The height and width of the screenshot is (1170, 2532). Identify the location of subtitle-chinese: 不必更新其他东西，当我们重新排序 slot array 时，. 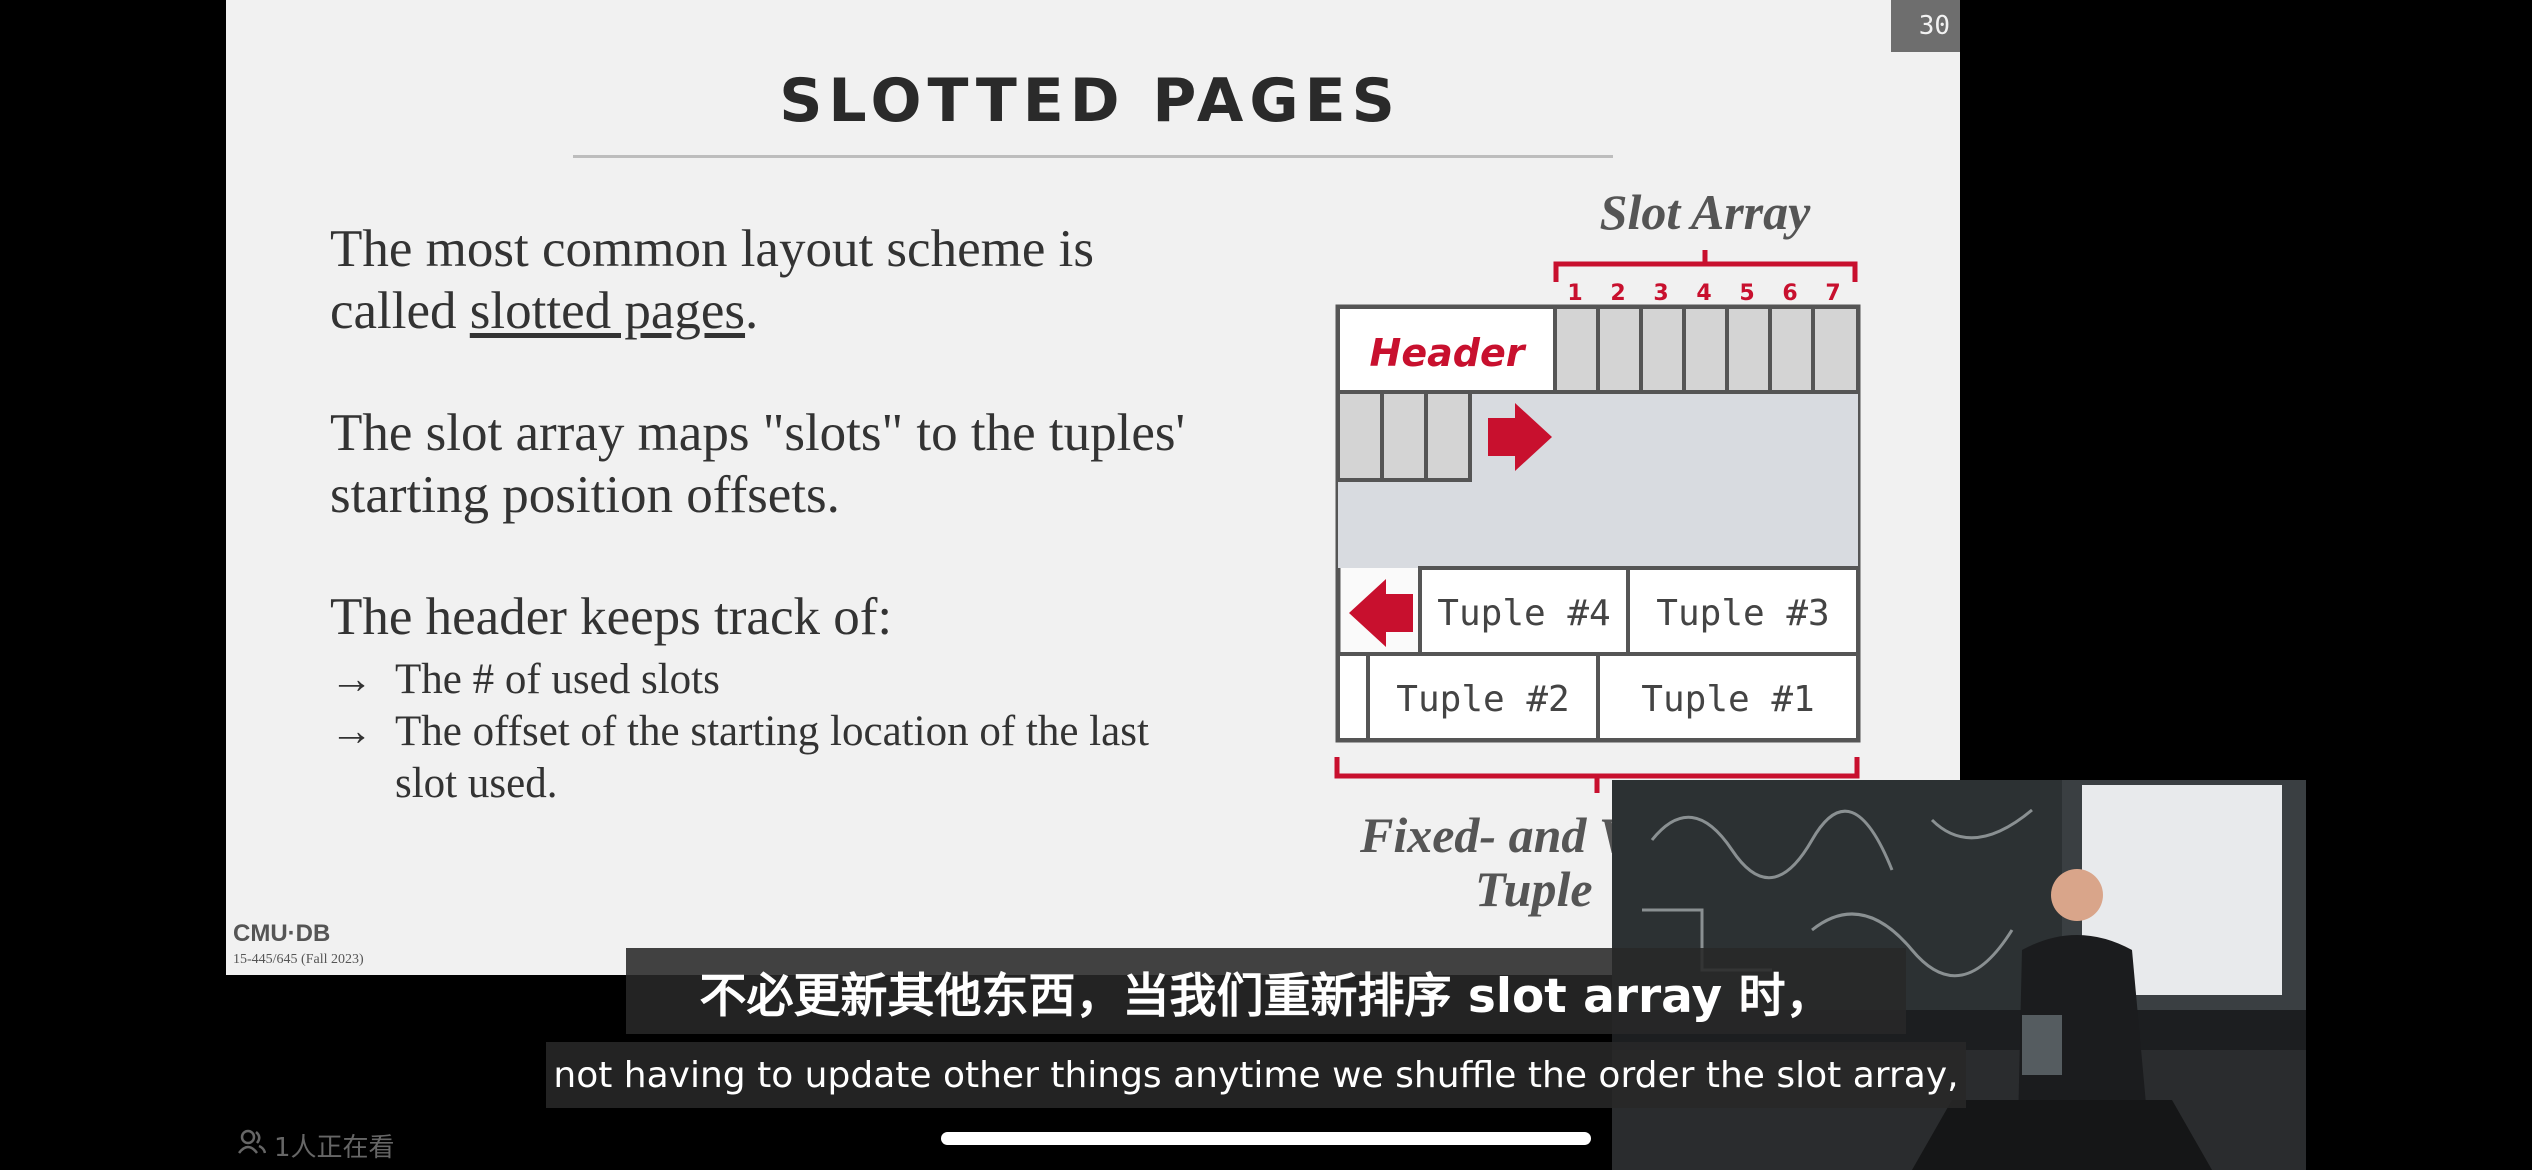
(1266, 991).